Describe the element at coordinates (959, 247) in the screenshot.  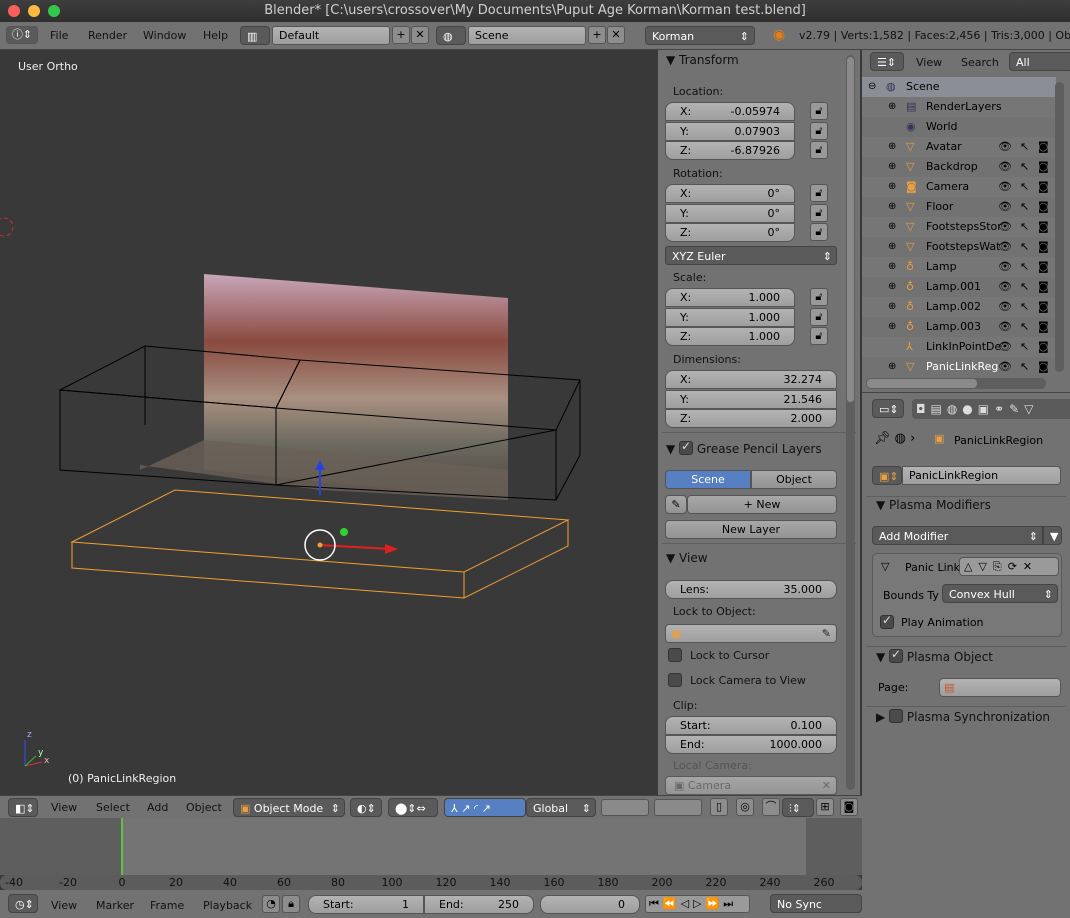
I see `outliner-item: ⊕ ▽ FootstepsWat 👁︎ ↖ ◙` at that location.